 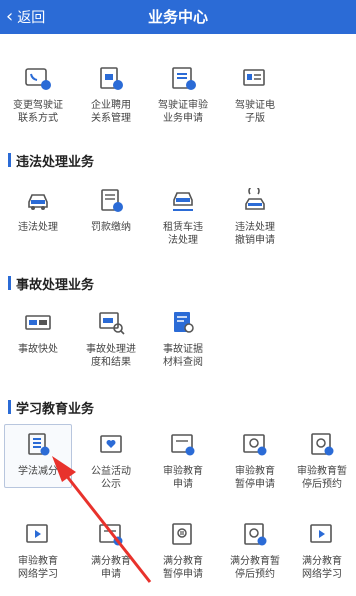 What do you see at coordinates (38, 112) in the screenshot?
I see `item-label: 变更驾驶证 联系方式` at bounding box center [38, 112].